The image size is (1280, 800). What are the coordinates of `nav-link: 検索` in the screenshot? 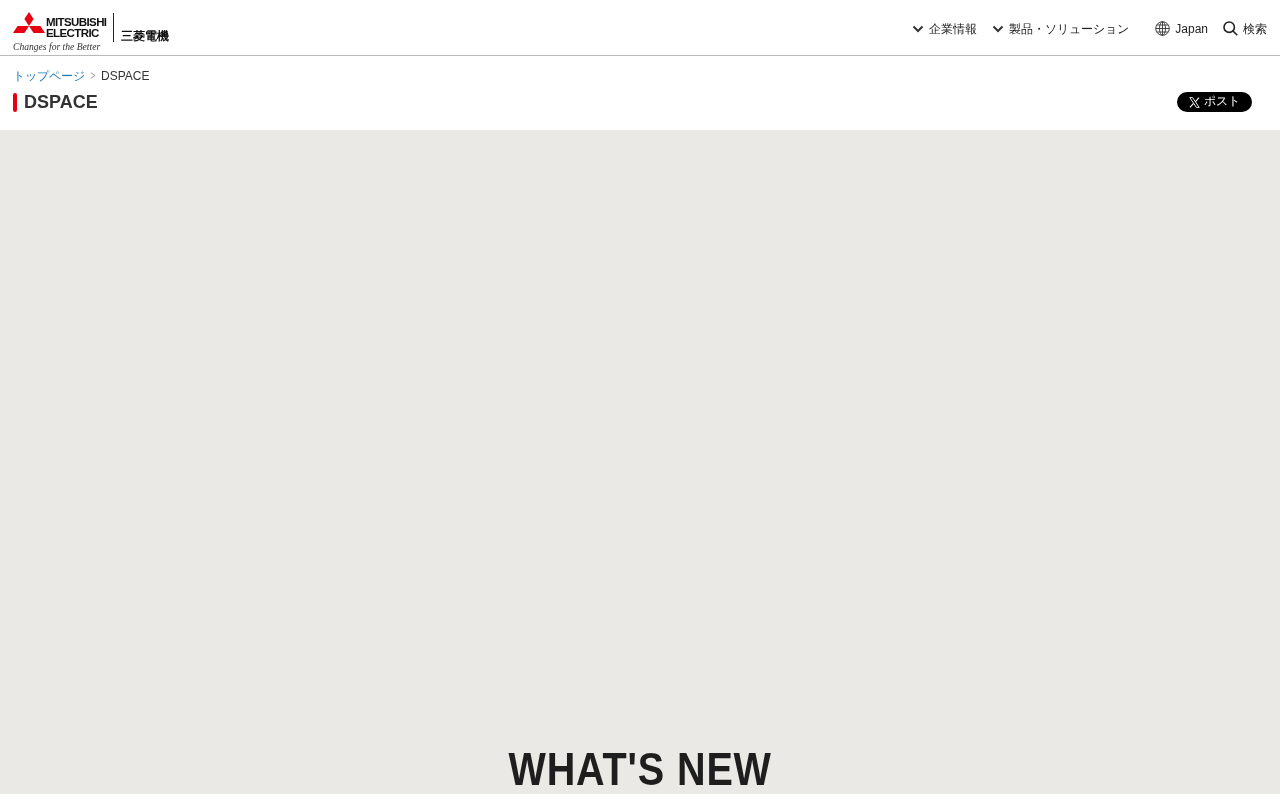 It's located at (1245, 28).